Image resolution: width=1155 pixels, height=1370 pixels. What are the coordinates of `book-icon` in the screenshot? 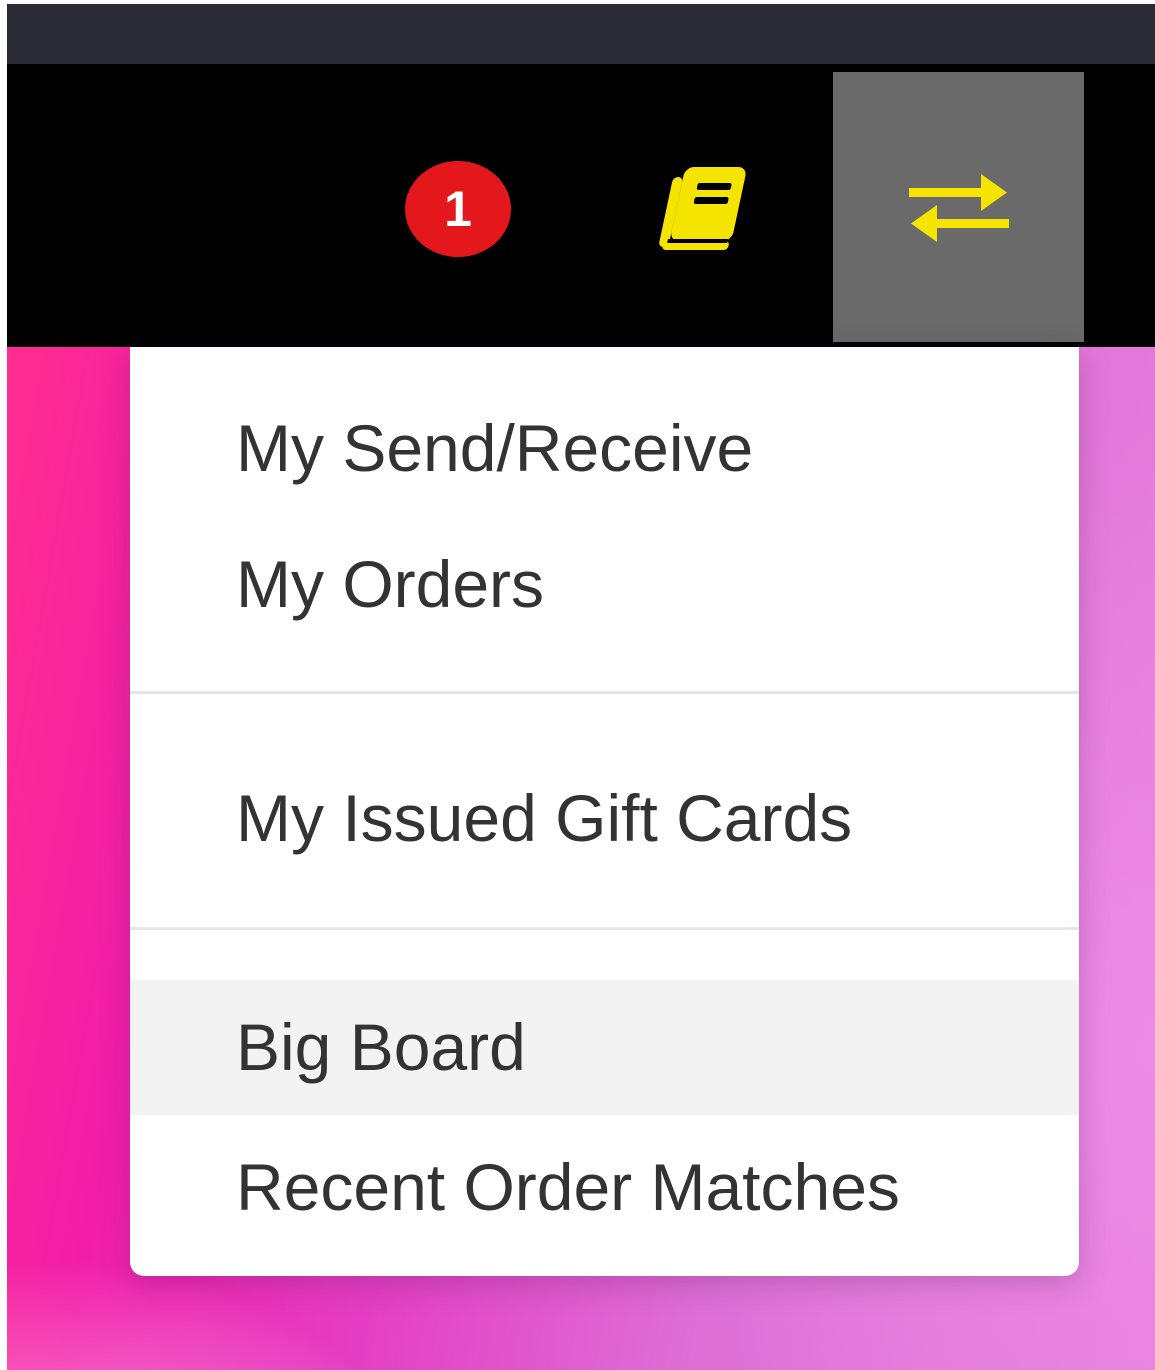 It's located at (707, 206).